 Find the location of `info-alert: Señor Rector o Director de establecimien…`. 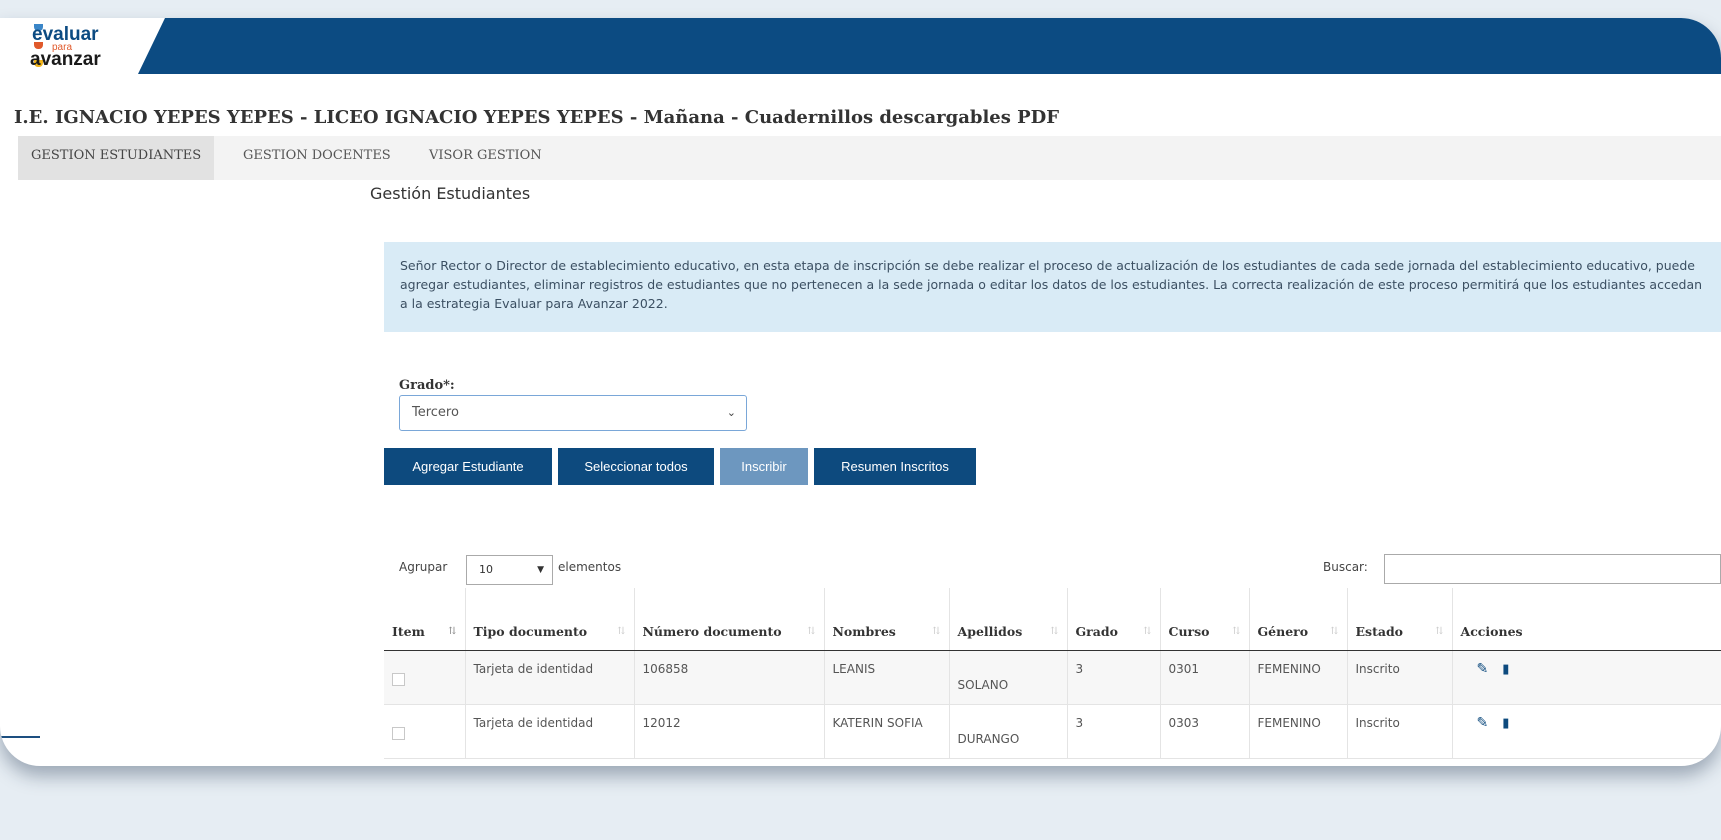

info-alert: Señor Rector o Director de establecimien… is located at coordinates (1052, 287).